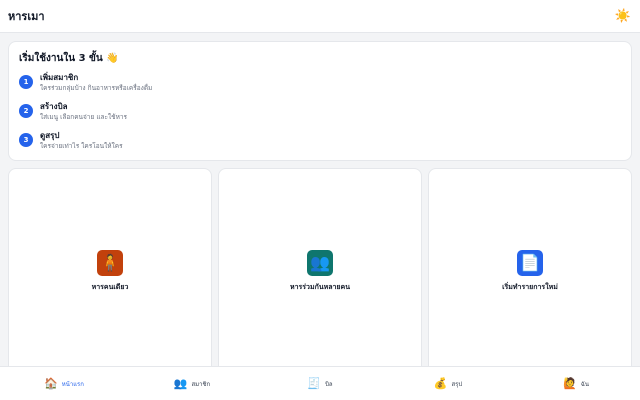 The width and height of the screenshot is (640, 400). Describe the element at coordinates (584, 384) in the screenshot. I see `nav-label: ฉัน` at that location.